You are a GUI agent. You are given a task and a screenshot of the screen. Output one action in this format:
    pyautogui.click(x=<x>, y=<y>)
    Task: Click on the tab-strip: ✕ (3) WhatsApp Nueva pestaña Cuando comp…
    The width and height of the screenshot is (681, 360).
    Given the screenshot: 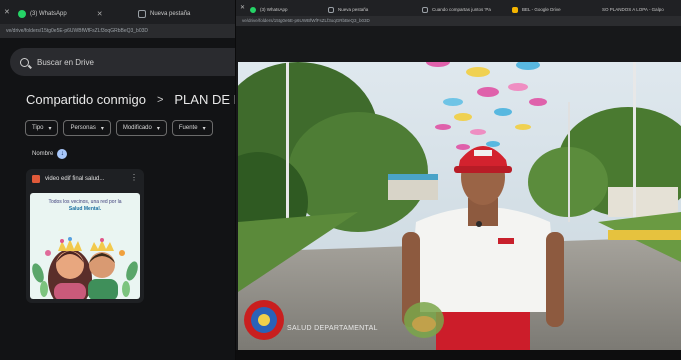 What is the action you would take?
    pyautogui.click(x=458, y=8)
    